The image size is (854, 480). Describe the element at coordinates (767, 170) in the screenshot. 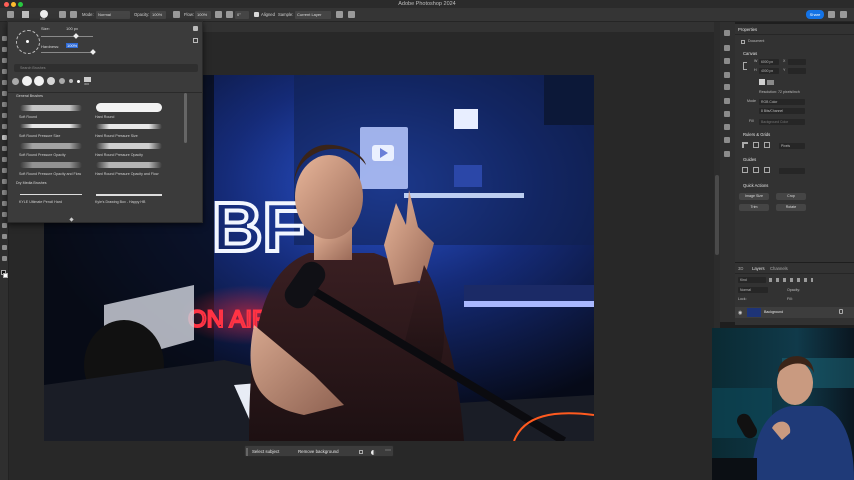

I see `clear-guides-icon` at that location.